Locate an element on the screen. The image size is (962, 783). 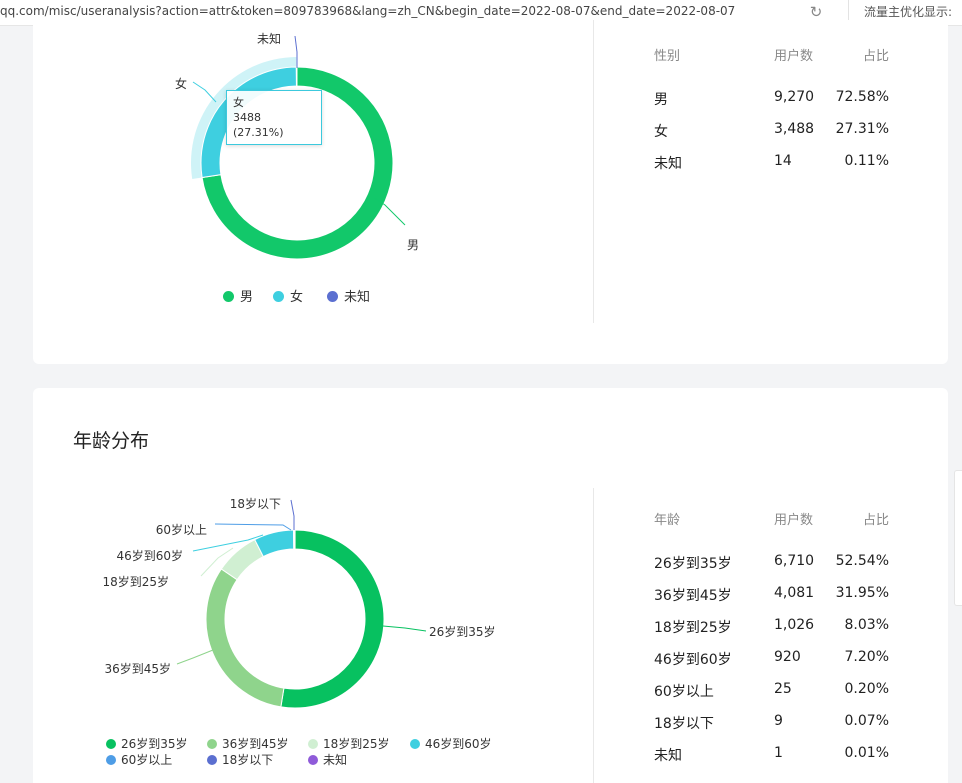
header-gender: 性别 is located at coordinates (667, 56).